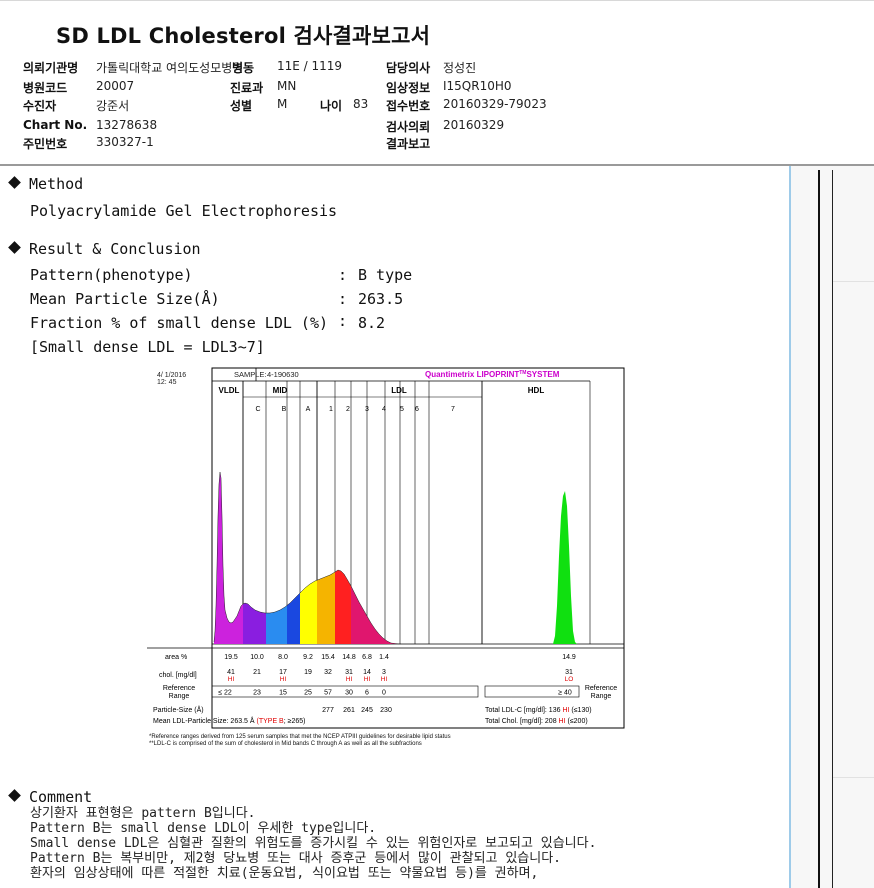 This screenshot has width=874, height=888. What do you see at coordinates (257, 657) in the screenshot?
I see `area-value: 10.0` at bounding box center [257, 657].